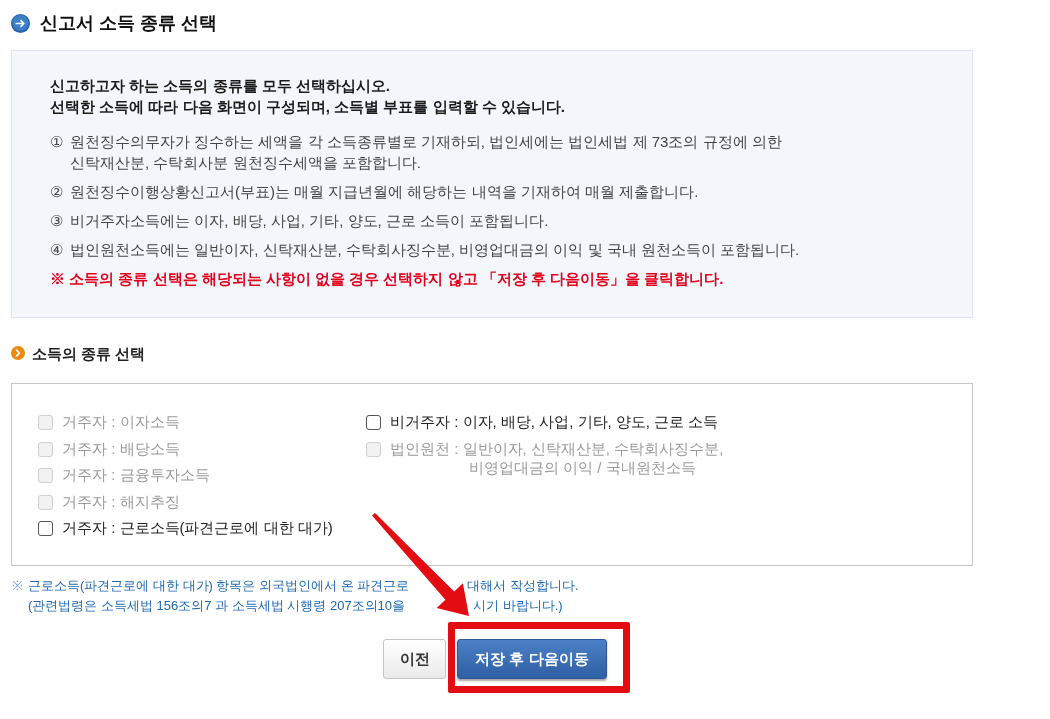  What do you see at coordinates (136, 474) in the screenshot?
I see `option-label: 거주자 : 금융투자소득` at bounding box center [136, 474].